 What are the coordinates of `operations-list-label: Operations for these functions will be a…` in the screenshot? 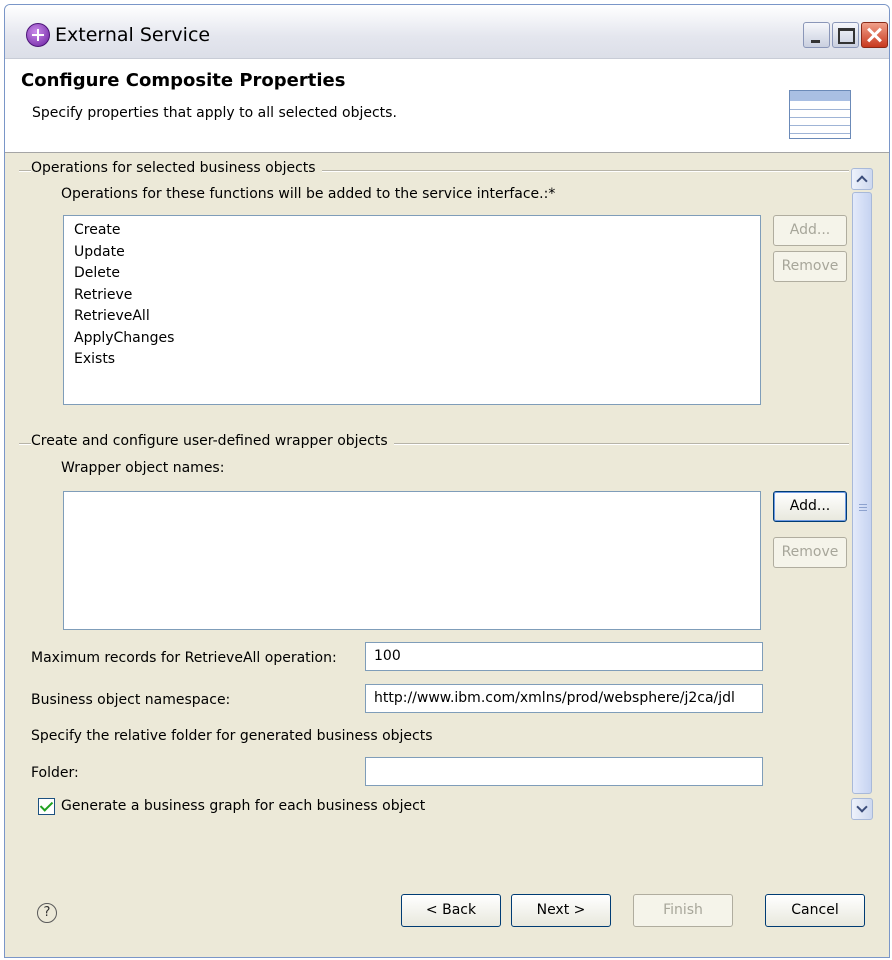 It's located at (308, 194).